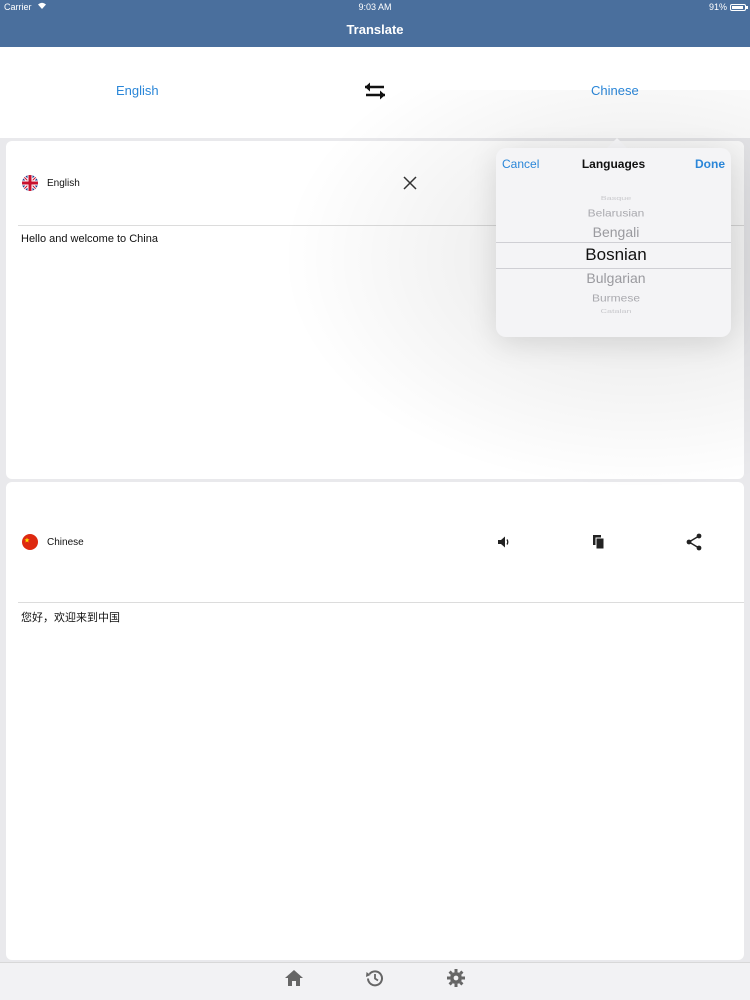 The image size is (750, 1000). What do you see at coordinates (375, 29) in the screenshot?
I see `page-title: Translate` at bounding box center [375, 29].